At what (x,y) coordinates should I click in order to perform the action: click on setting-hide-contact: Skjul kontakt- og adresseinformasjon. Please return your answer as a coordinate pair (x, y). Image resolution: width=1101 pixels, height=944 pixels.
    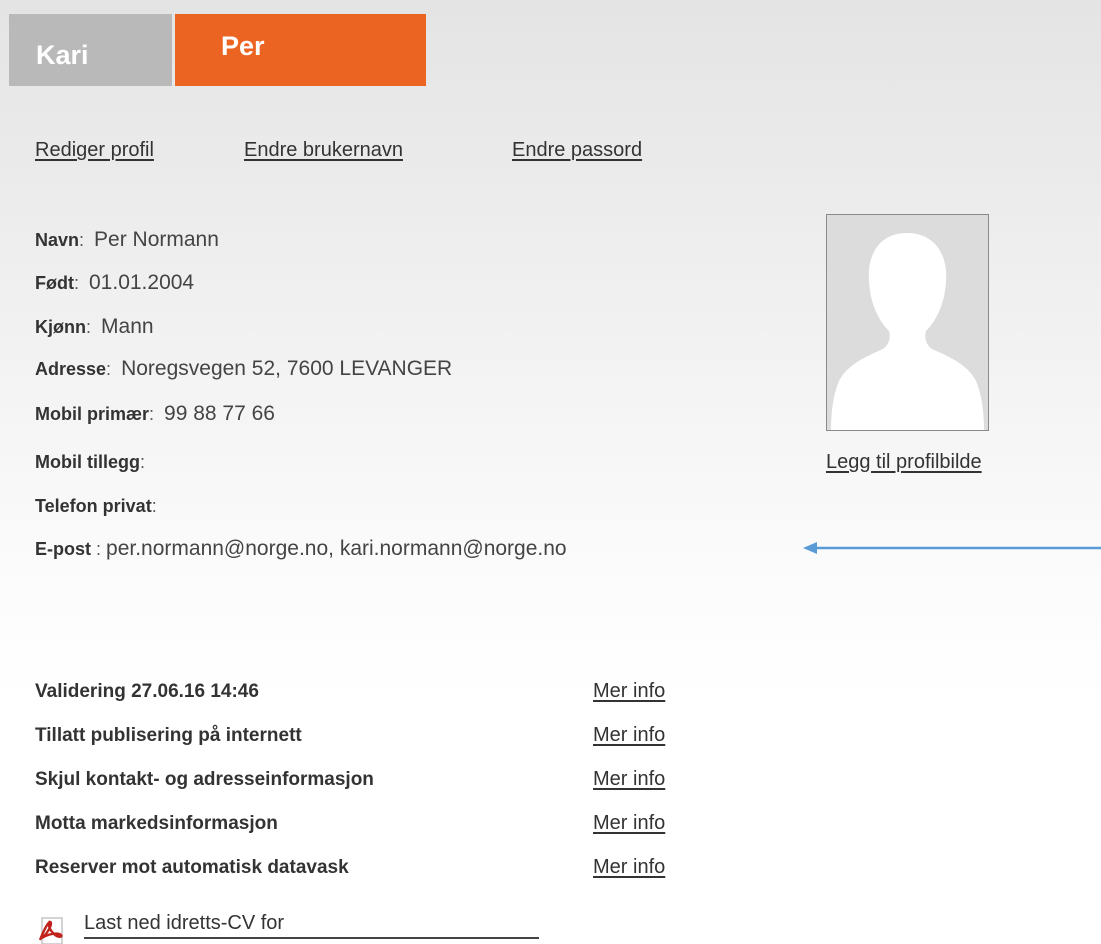
    Looking at the image, I should click on (204, 779).